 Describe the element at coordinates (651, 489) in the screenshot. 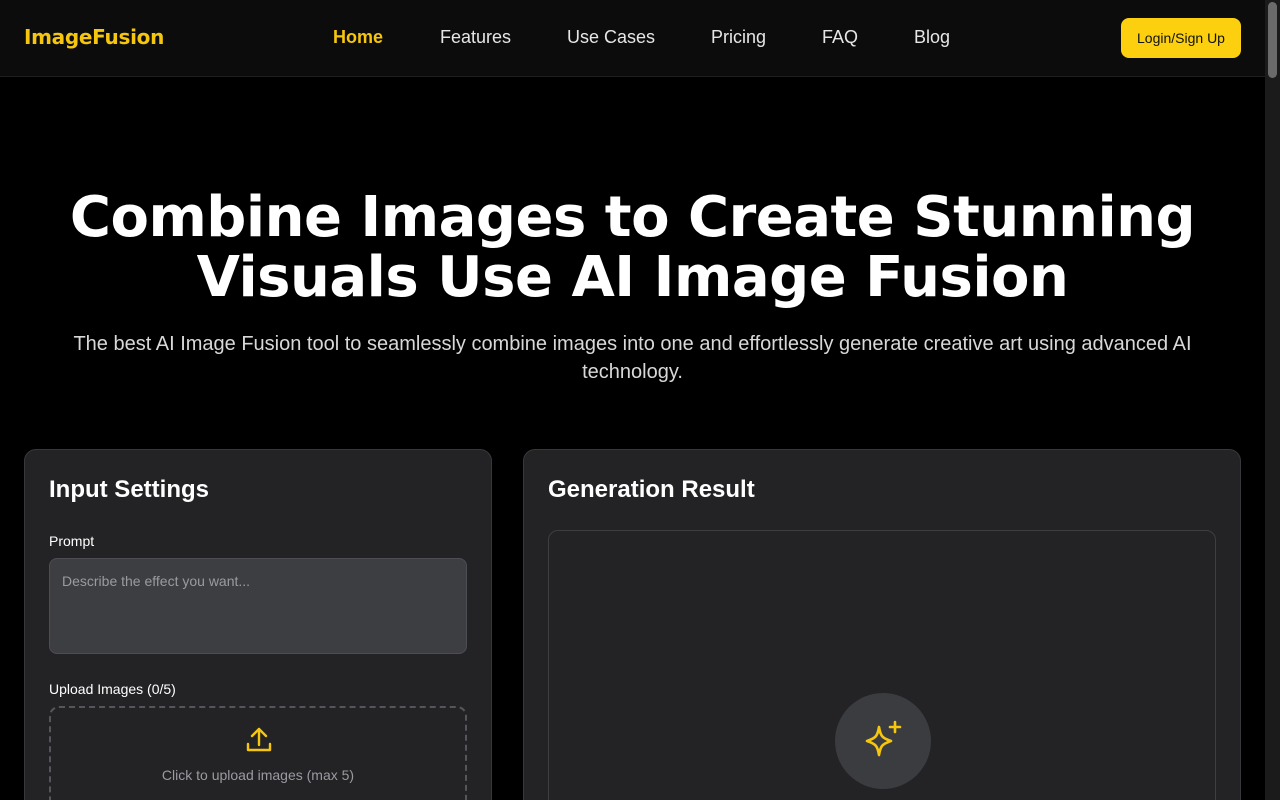

I see `generation-result-title: Generation Result` at that location.